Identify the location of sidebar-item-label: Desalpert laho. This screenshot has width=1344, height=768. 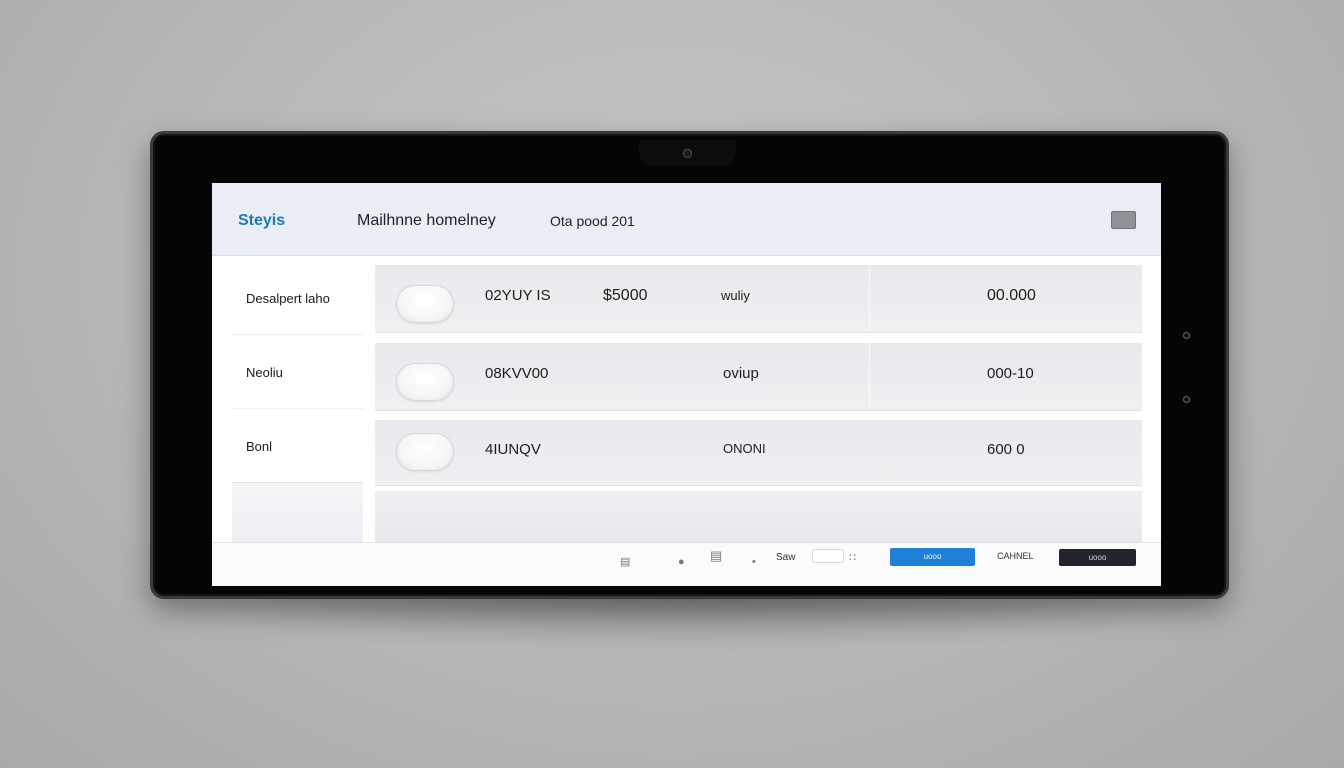
(288, 298).